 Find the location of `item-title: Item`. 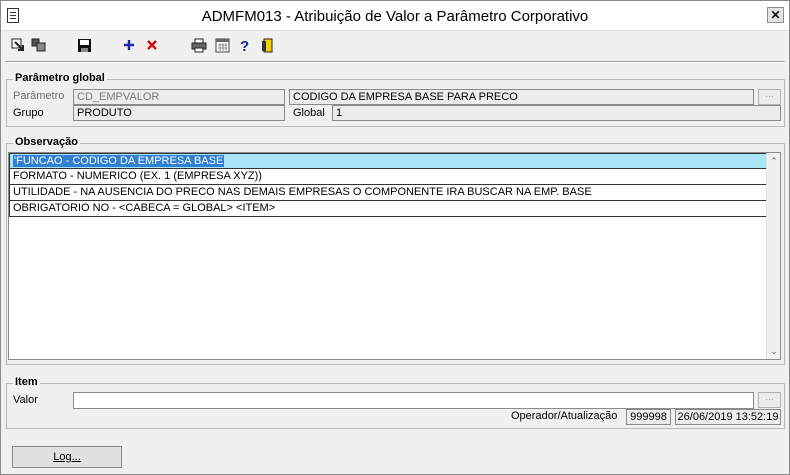

item-title: Item is located at coordinates (26, 382).